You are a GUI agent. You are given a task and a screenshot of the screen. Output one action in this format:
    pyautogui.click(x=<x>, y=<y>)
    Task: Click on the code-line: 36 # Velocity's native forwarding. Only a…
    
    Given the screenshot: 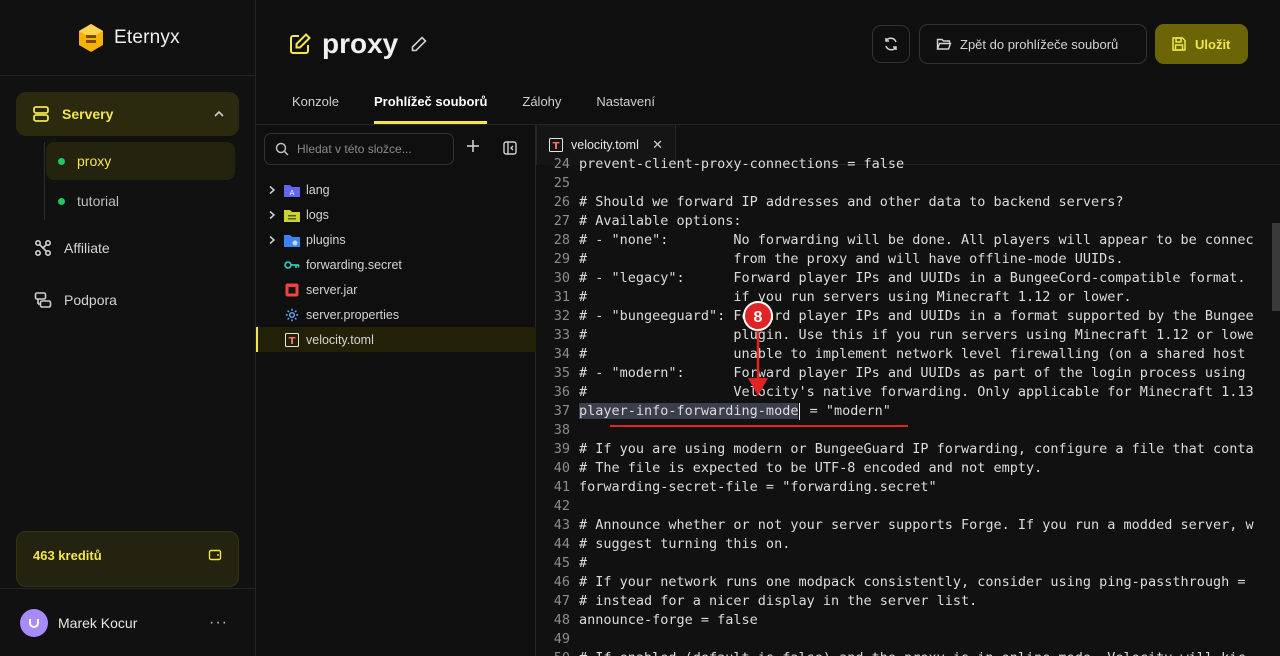 What is the action you would take?
    pyautogui.click(x=908, y=392)
    